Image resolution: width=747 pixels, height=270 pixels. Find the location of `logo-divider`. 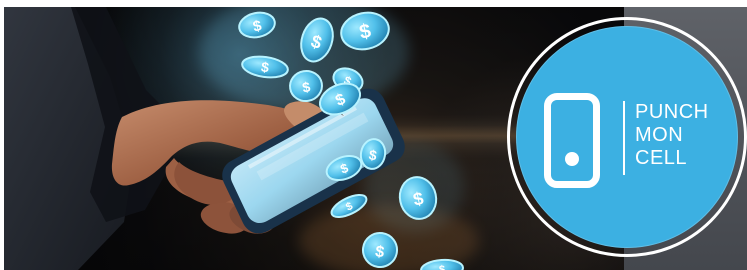

logo-divider is located at coordinates (624, 138).